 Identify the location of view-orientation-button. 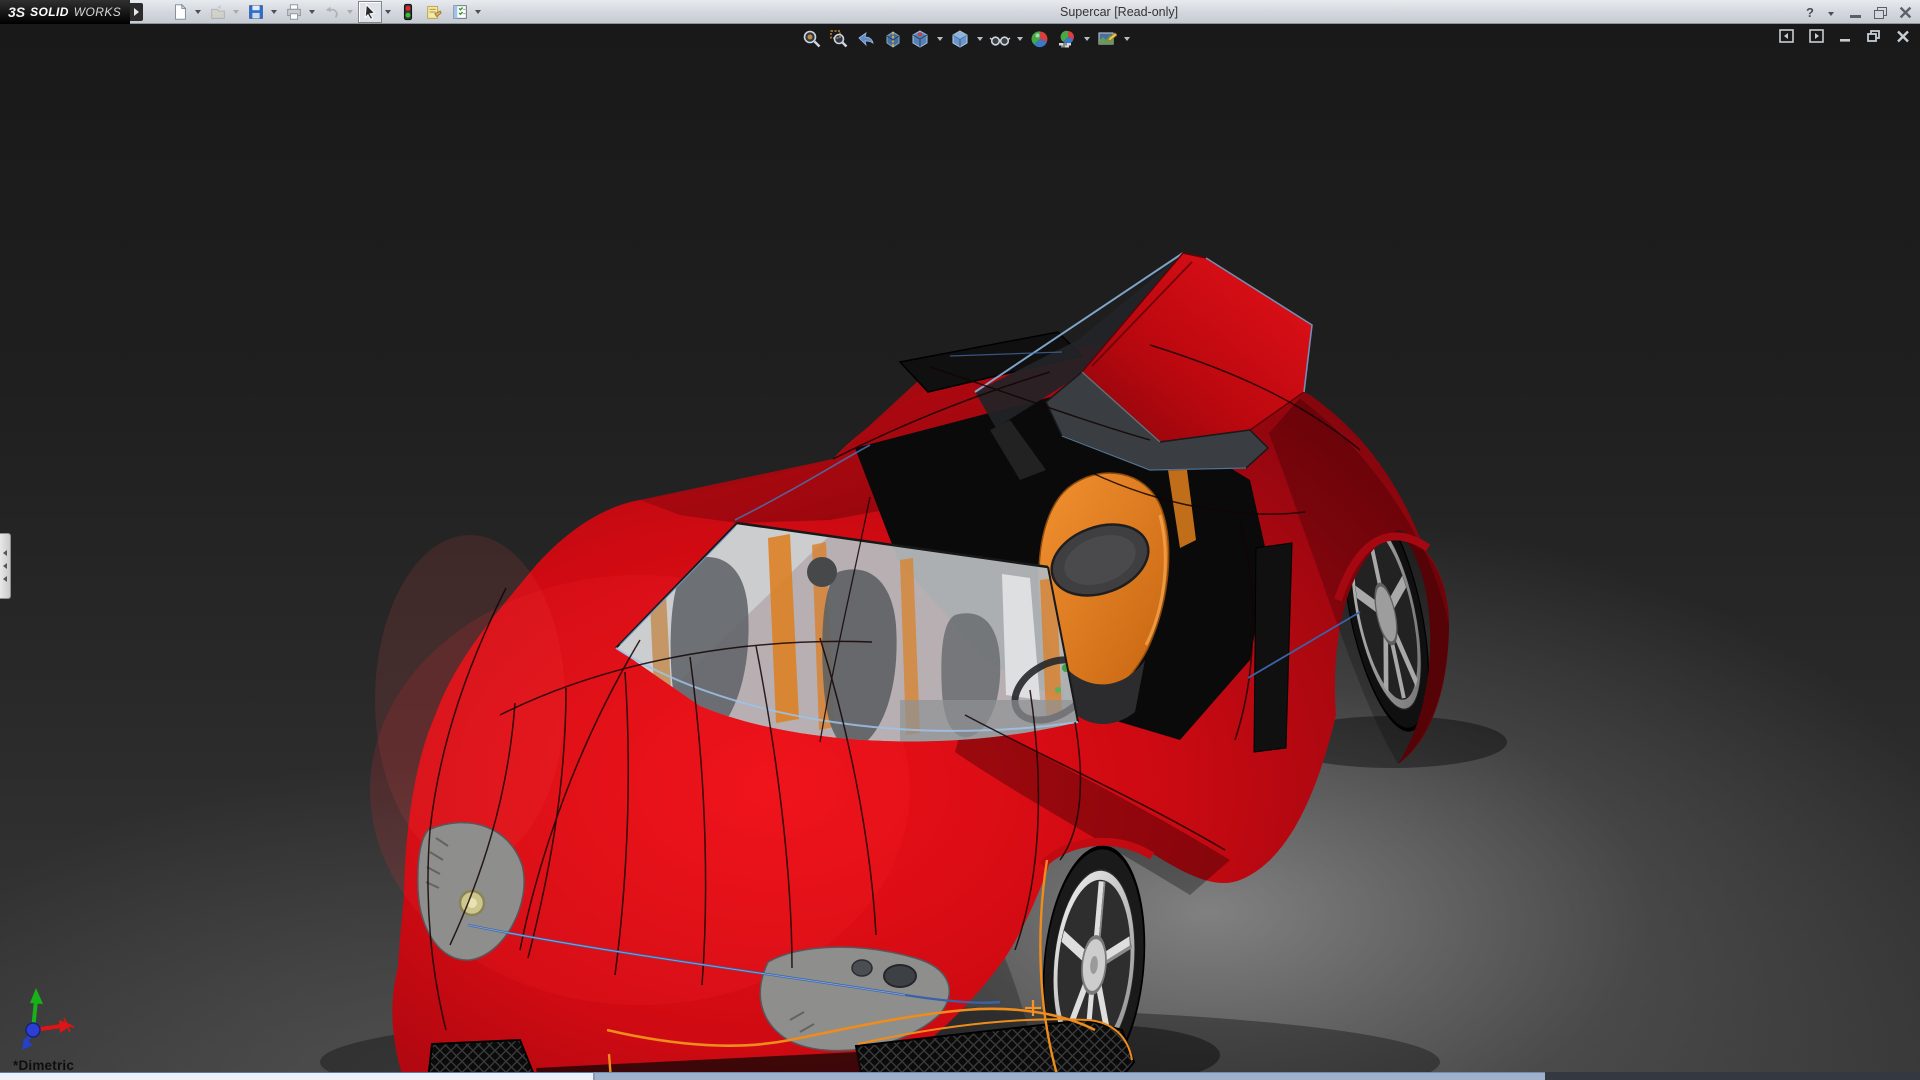
(920, 39).